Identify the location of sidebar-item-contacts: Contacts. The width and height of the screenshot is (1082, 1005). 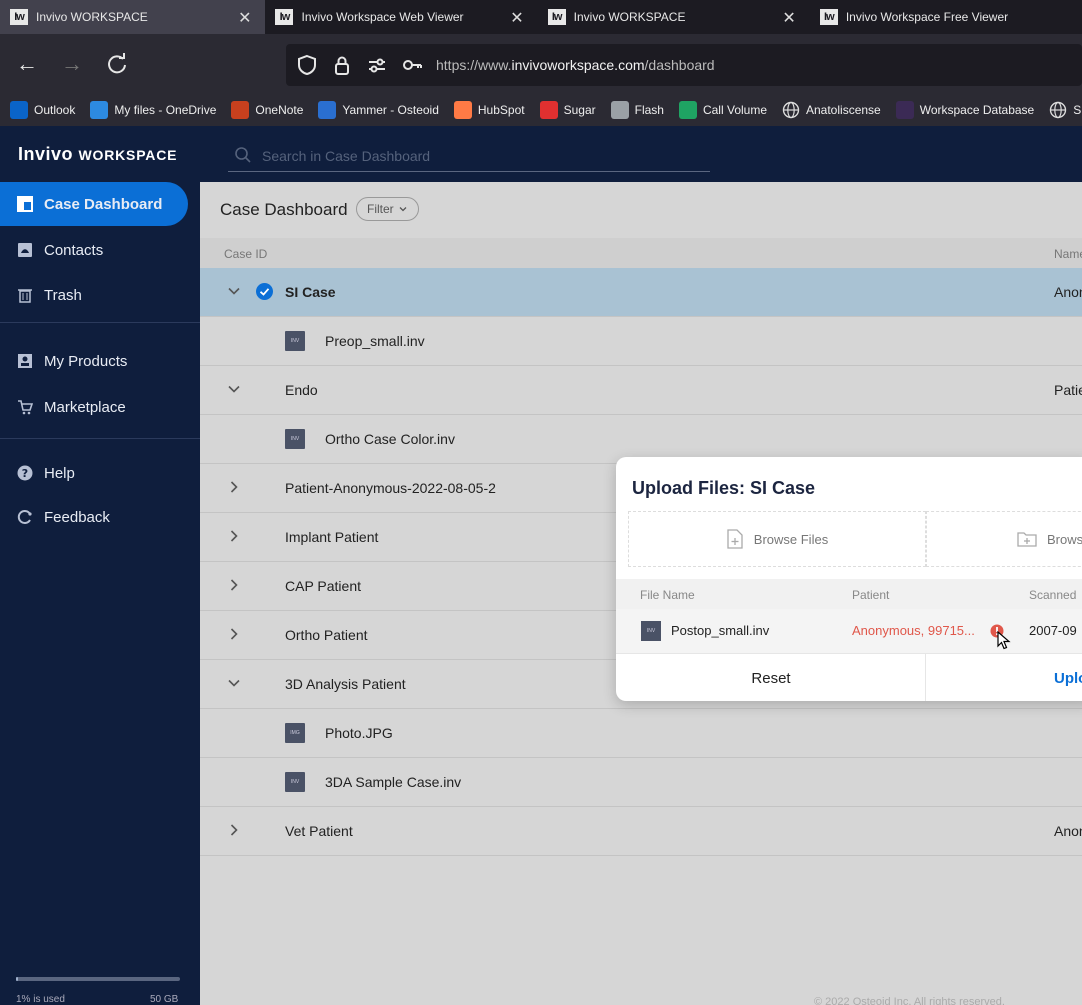
(100, 250).